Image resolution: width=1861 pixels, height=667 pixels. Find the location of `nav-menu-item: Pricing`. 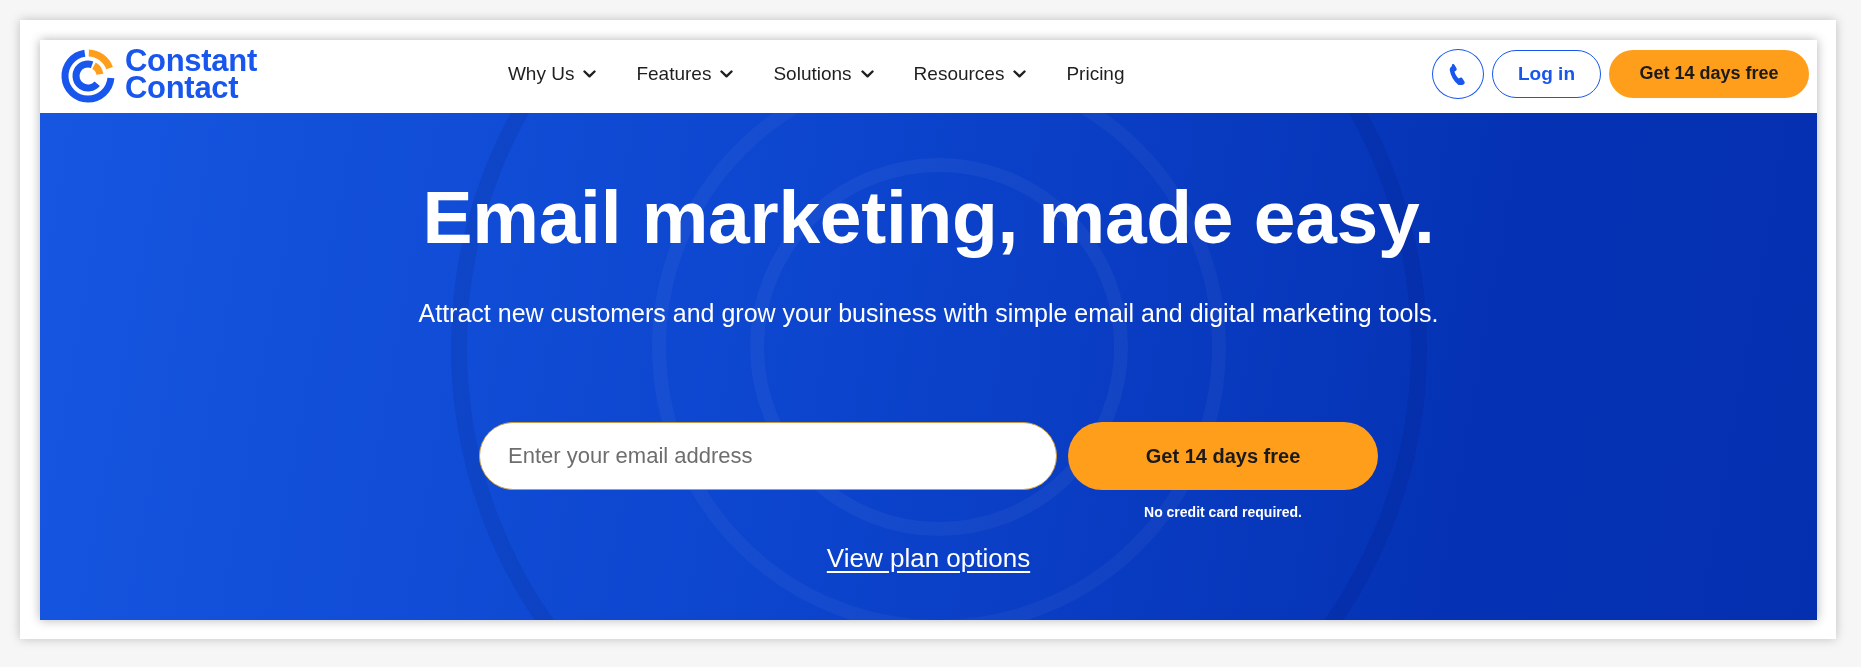

nav-menu-item: Pricing is located at coordinates (1095, 73).